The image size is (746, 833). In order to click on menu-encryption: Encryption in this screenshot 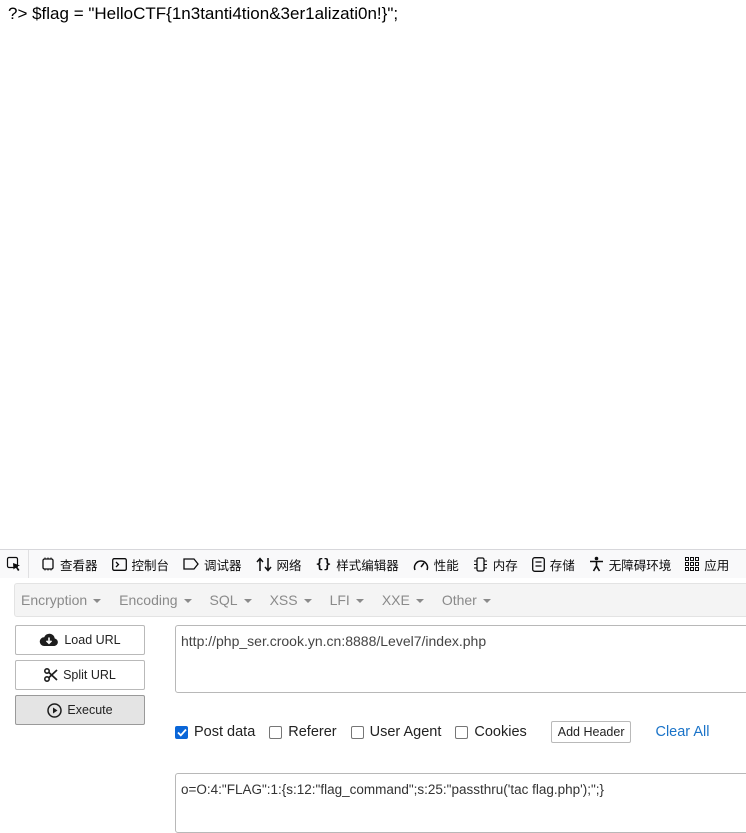, I will do `click(61, 600)`.